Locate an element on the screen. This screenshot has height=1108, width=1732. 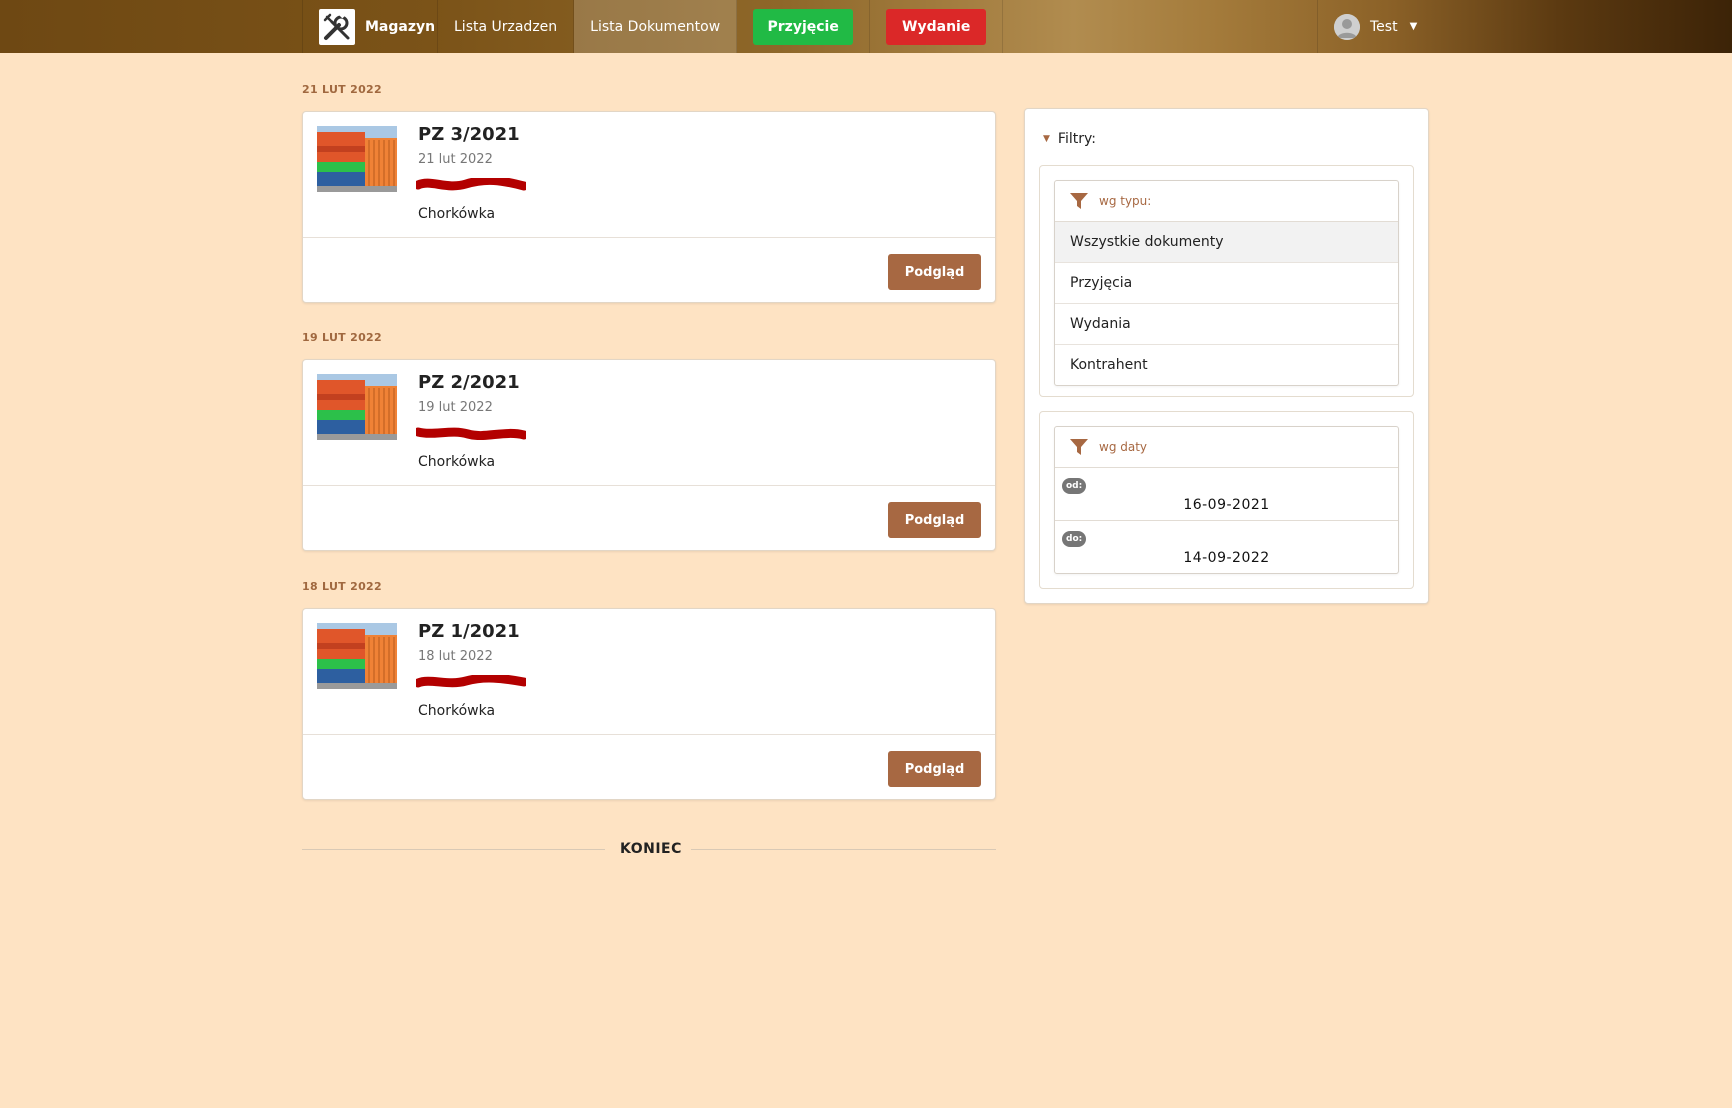
document-date: 18 lut 2022 is located at coordinates (455, 656).